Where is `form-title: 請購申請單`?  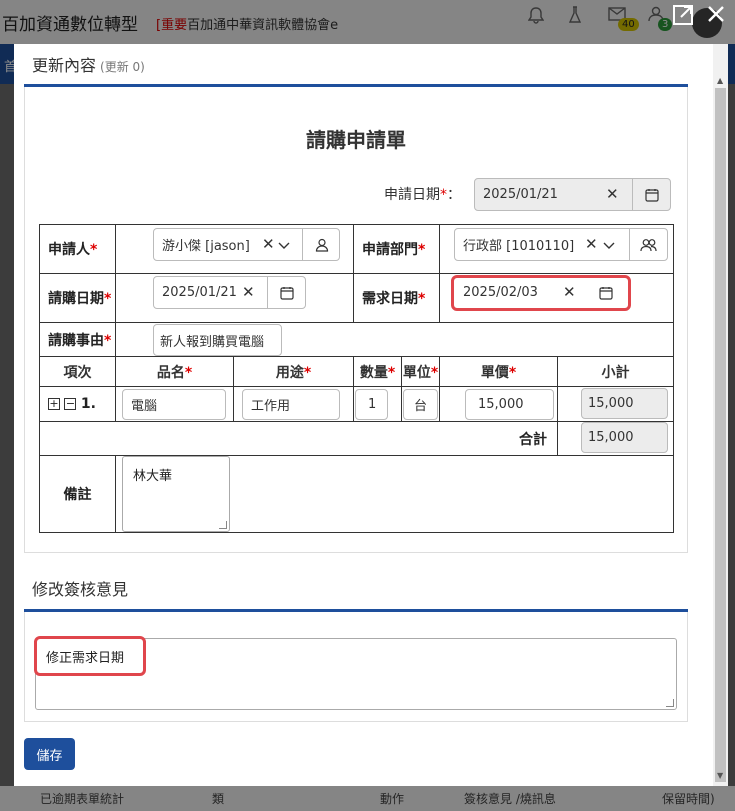 form-title: 請購申請單 is located at coordinates (356, 140).